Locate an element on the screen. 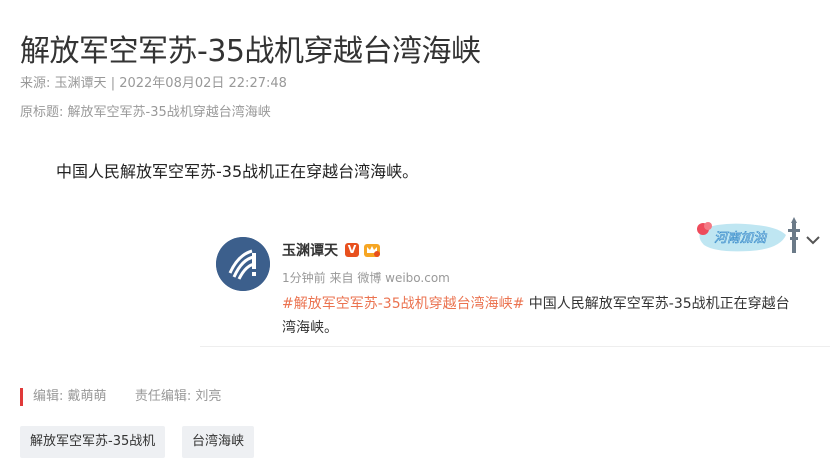 This screenshot has width=830, height=476. source-label: 来源: is located at coordinates (35, 83).